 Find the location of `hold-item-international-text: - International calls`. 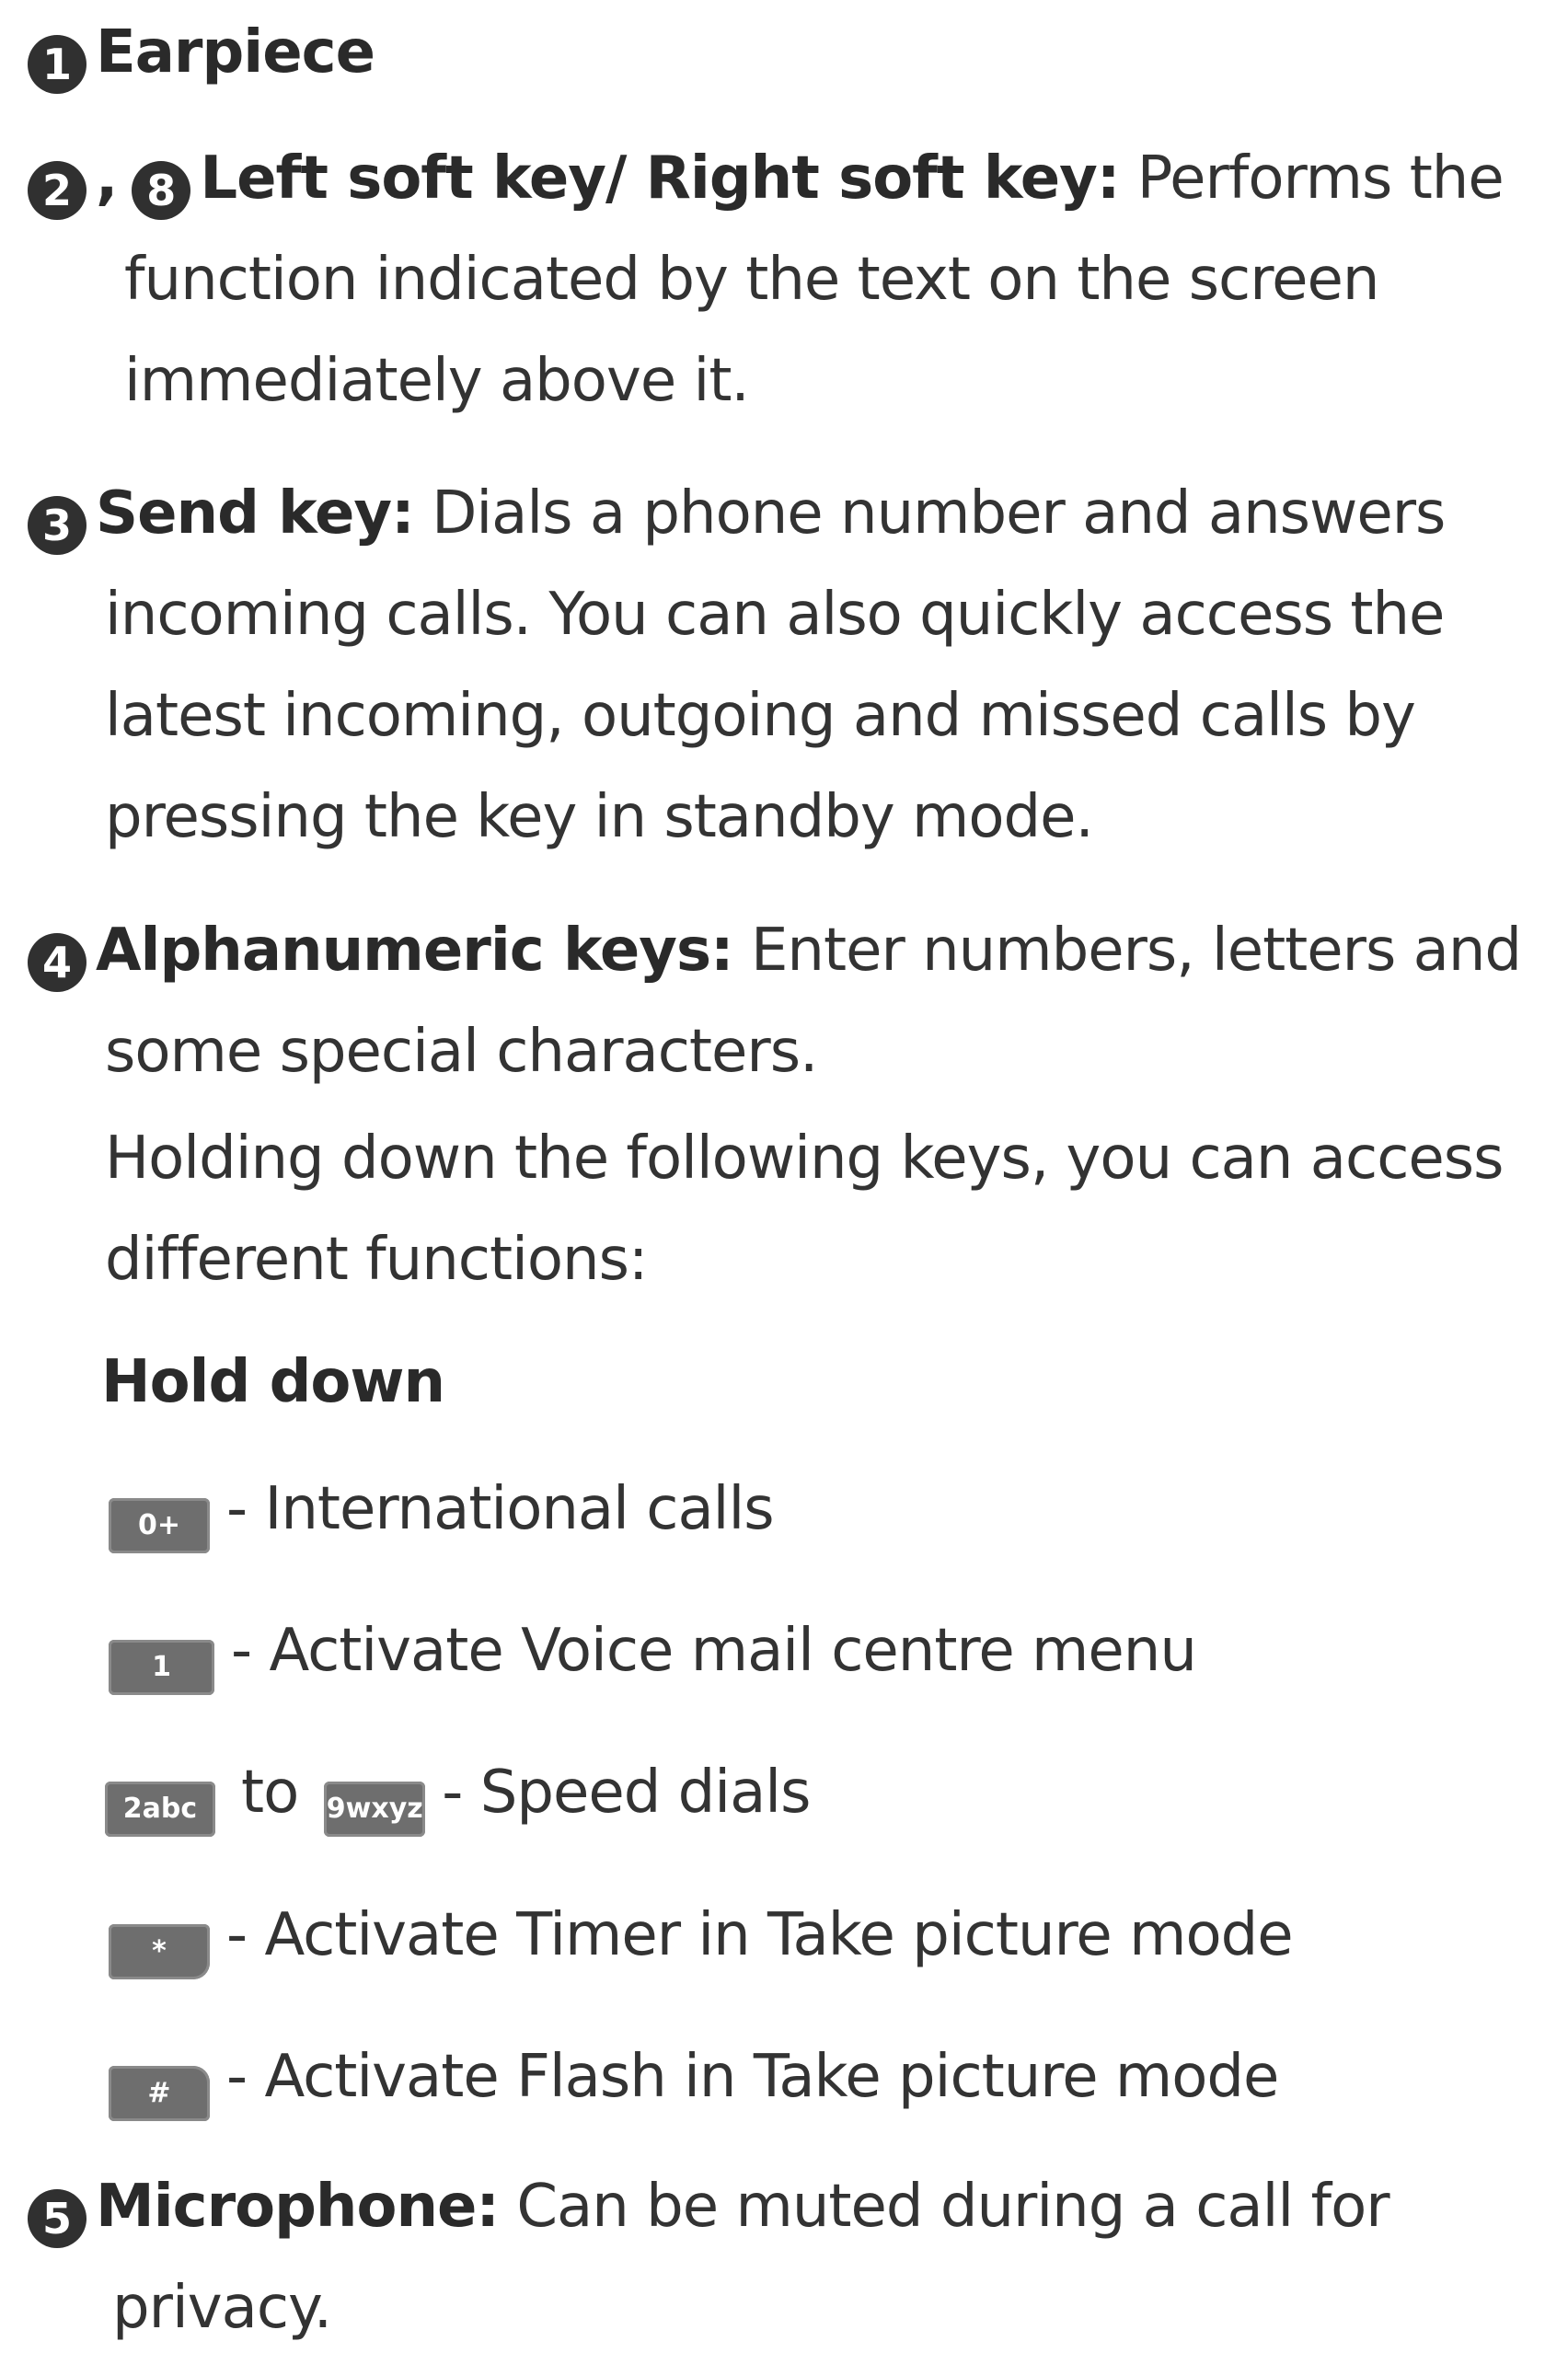

hold-item-international-text: - International calls is located at coordinates (500, 1509).